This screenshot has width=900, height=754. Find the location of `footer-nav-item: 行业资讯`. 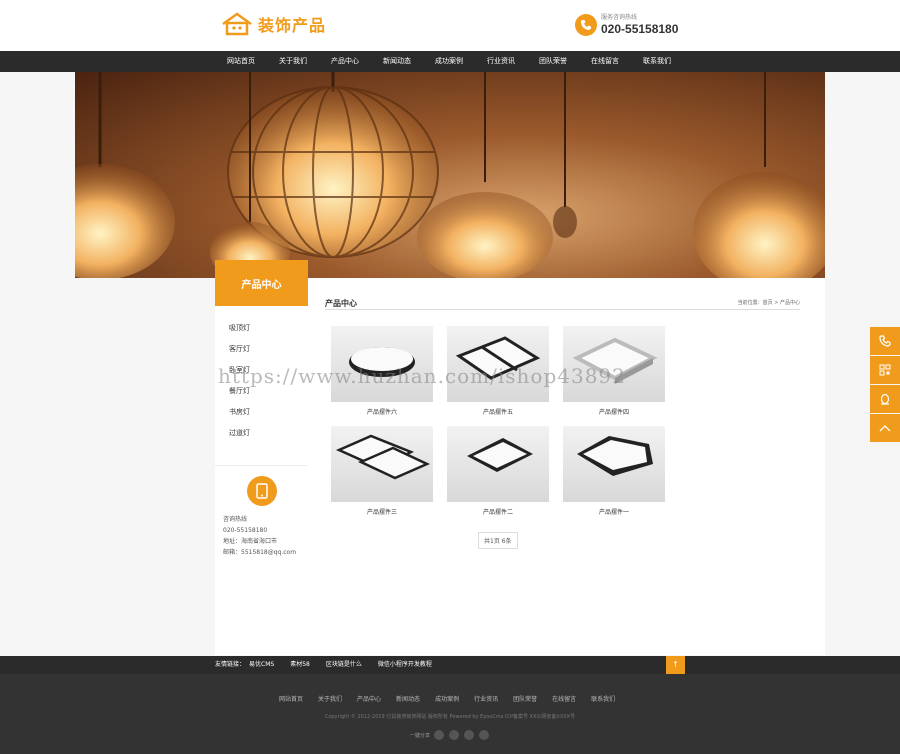

footer-nav-item: 行业资讯 is located at coordinates (486, 698).